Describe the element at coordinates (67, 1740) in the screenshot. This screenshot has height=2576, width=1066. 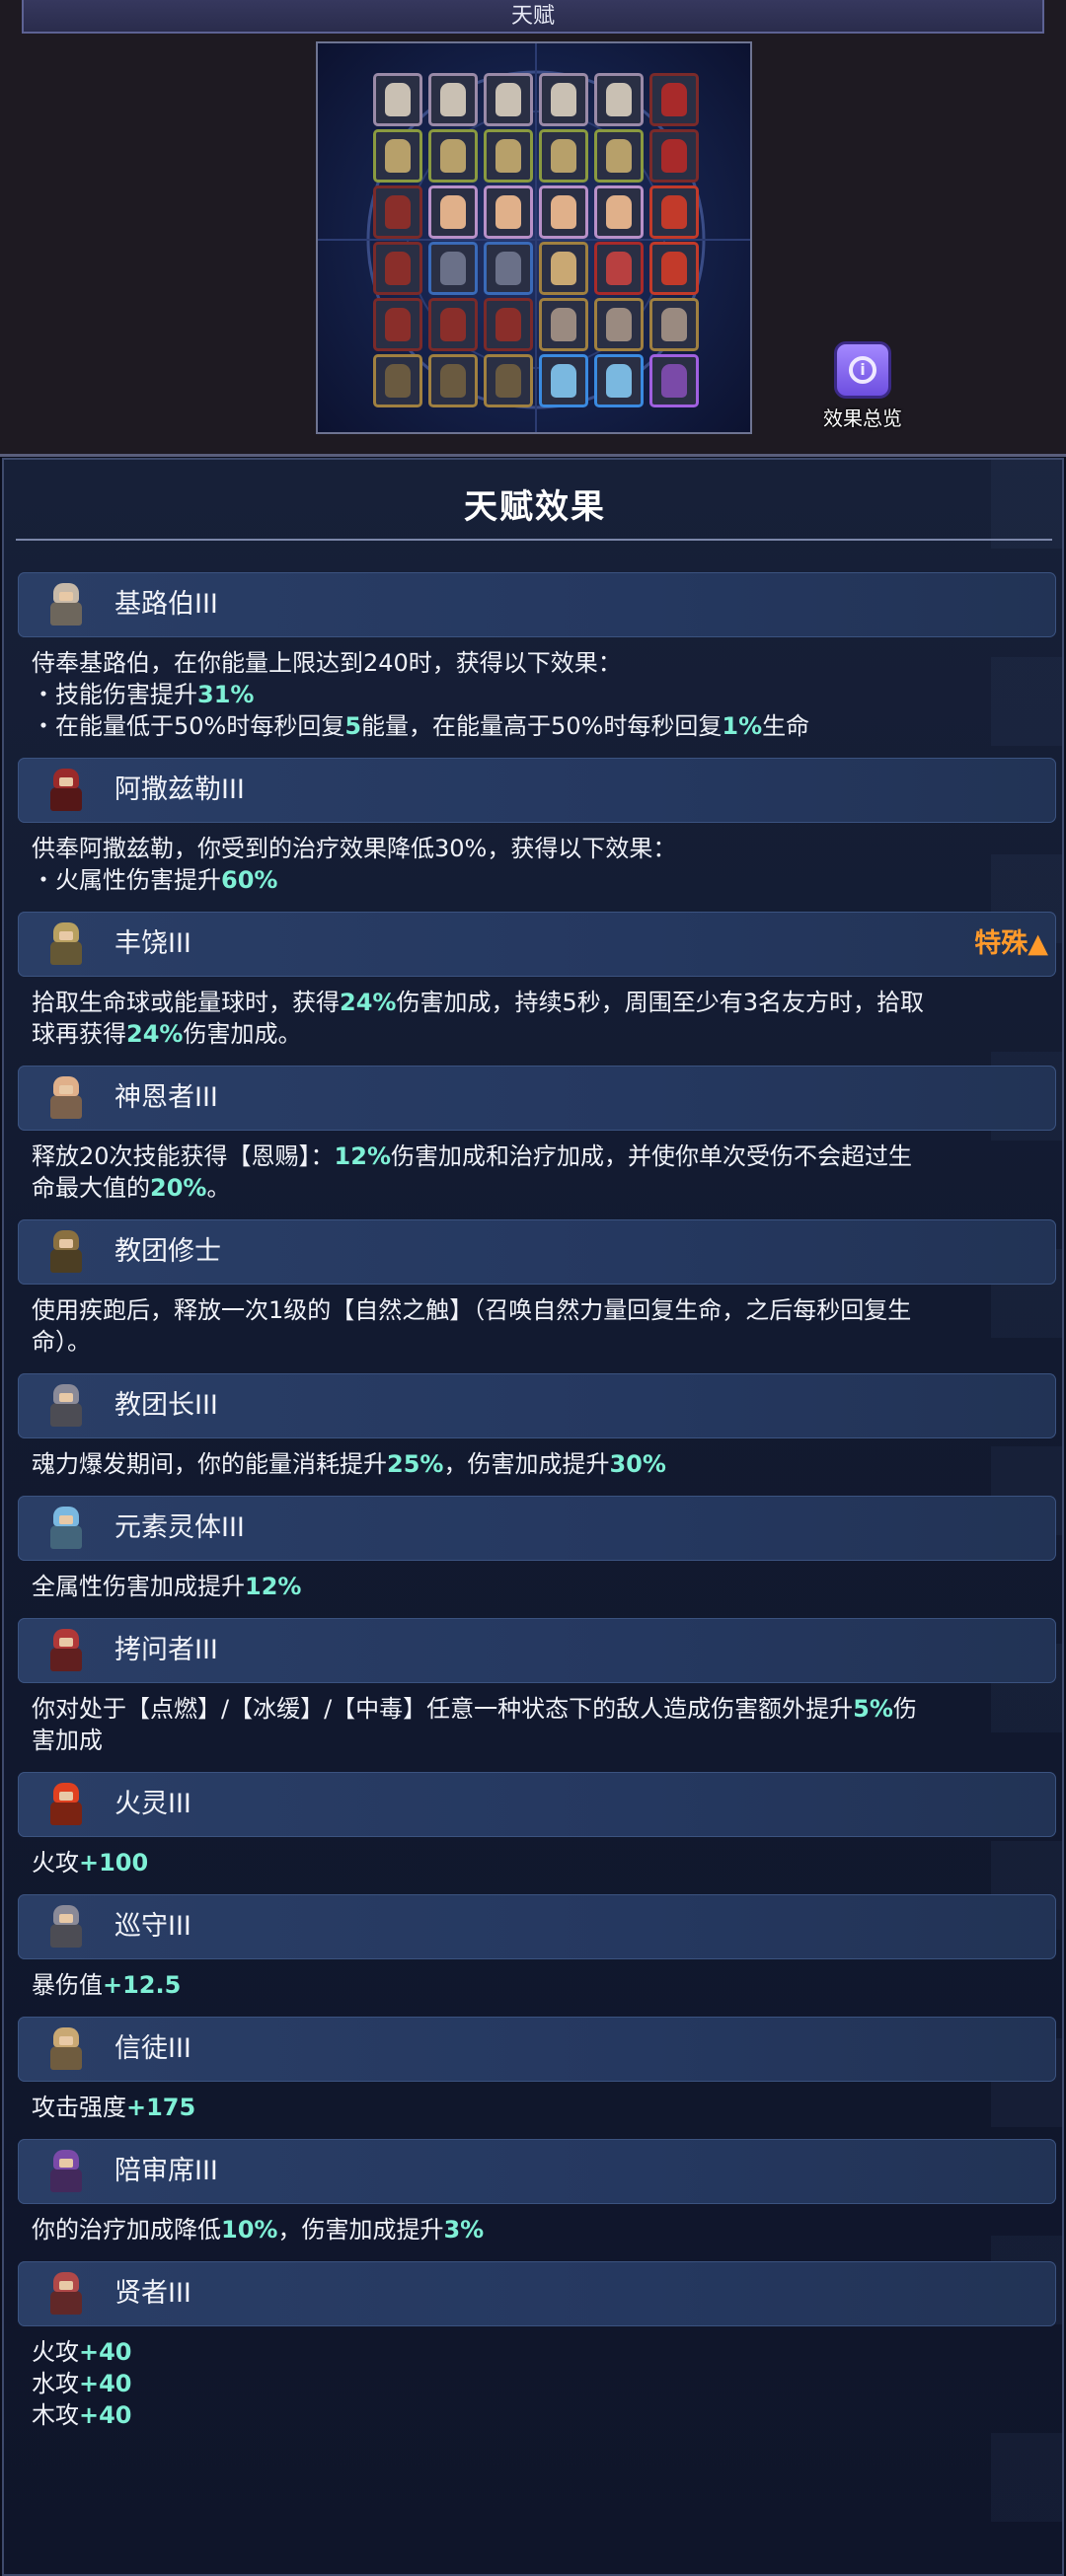
I see `description-text: 害加成` at that location.